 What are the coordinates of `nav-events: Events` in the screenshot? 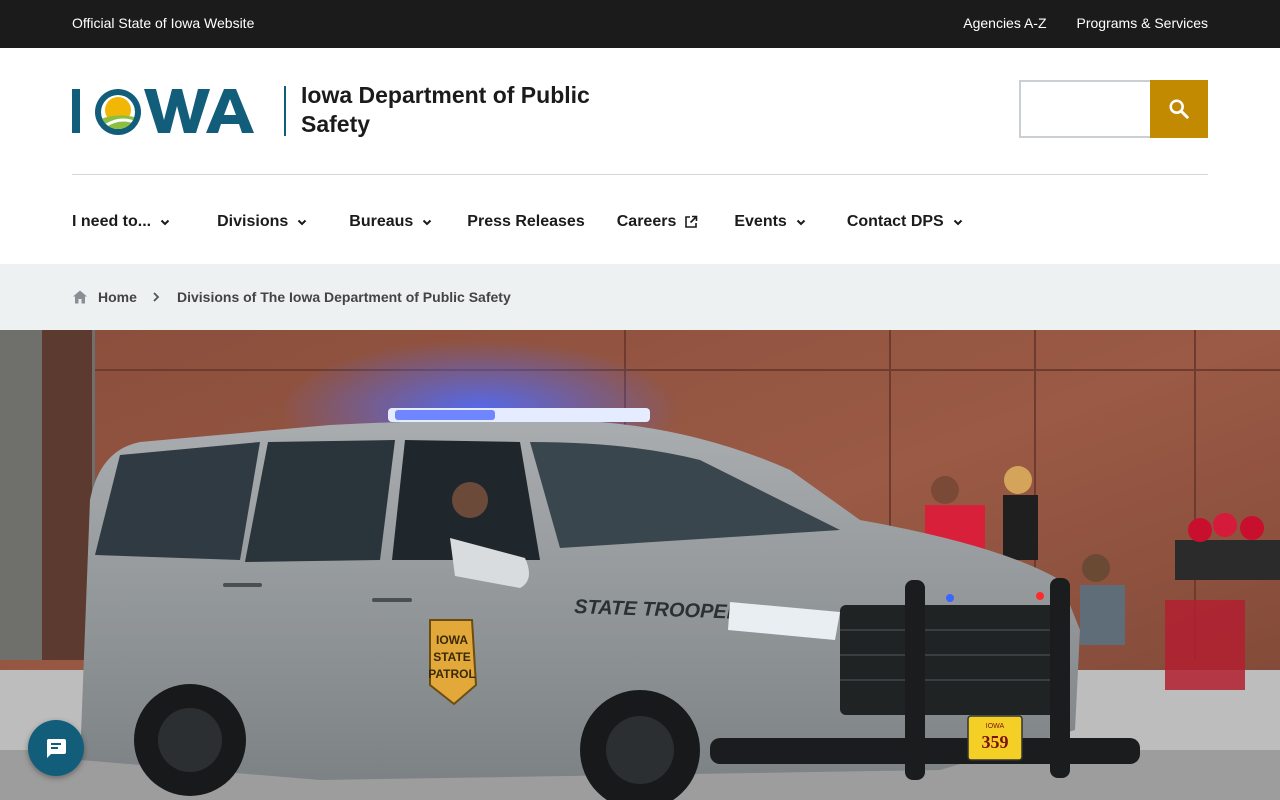 It's located at (770, 222).